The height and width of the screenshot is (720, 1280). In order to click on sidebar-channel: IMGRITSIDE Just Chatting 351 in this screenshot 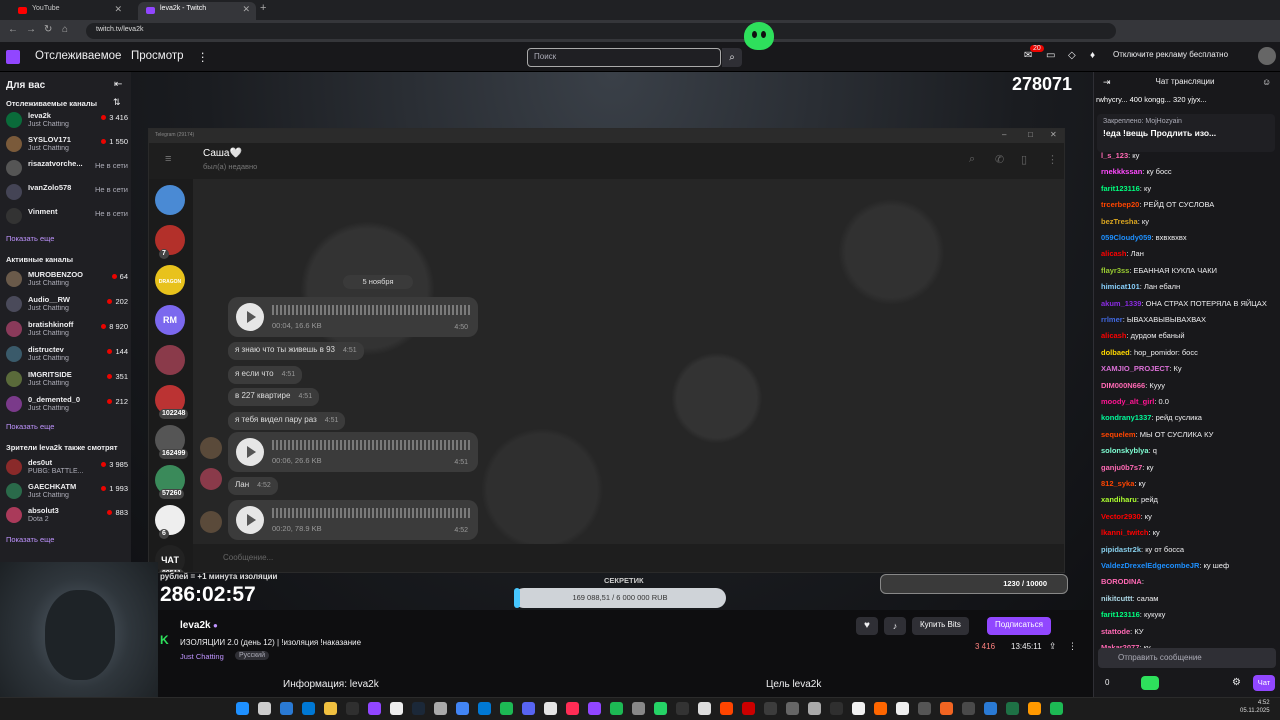, I will do `click(67, 380)`.